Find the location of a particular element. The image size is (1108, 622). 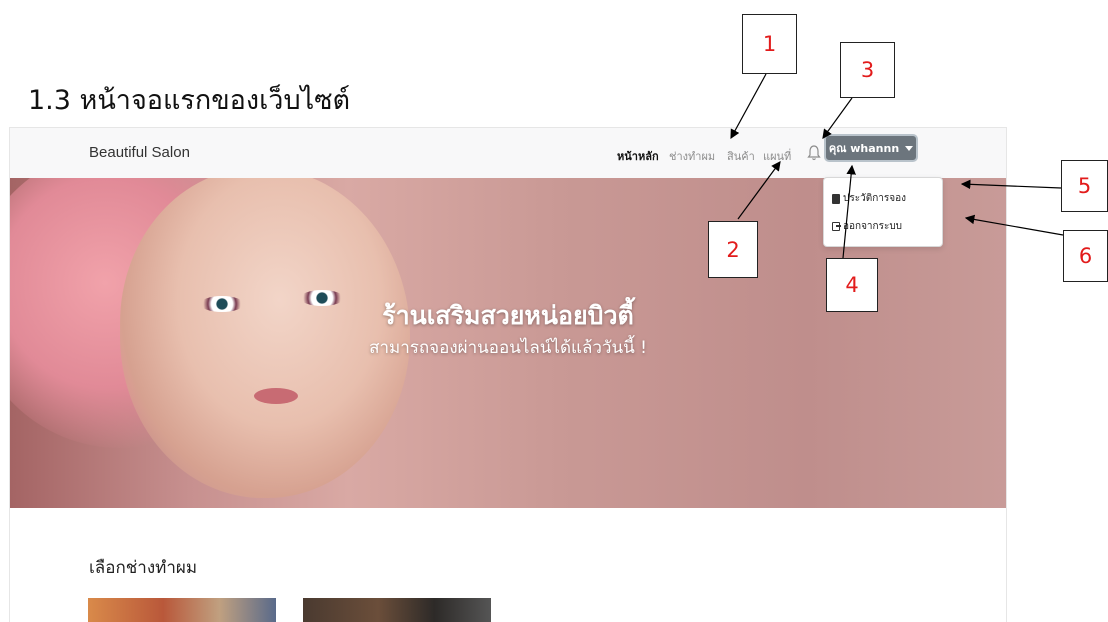

dropdown-item-logout: ออกจากระบบ is located at coordinates (867, 226).